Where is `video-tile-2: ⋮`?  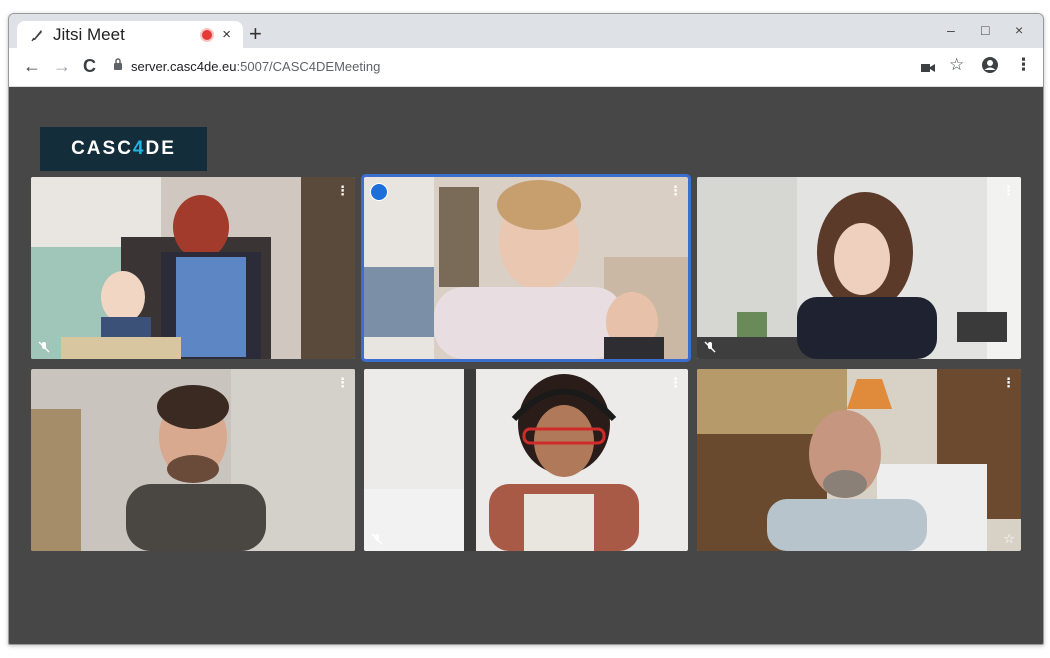 video-tile-2: ⋮ is located at coordinates (526, 268).